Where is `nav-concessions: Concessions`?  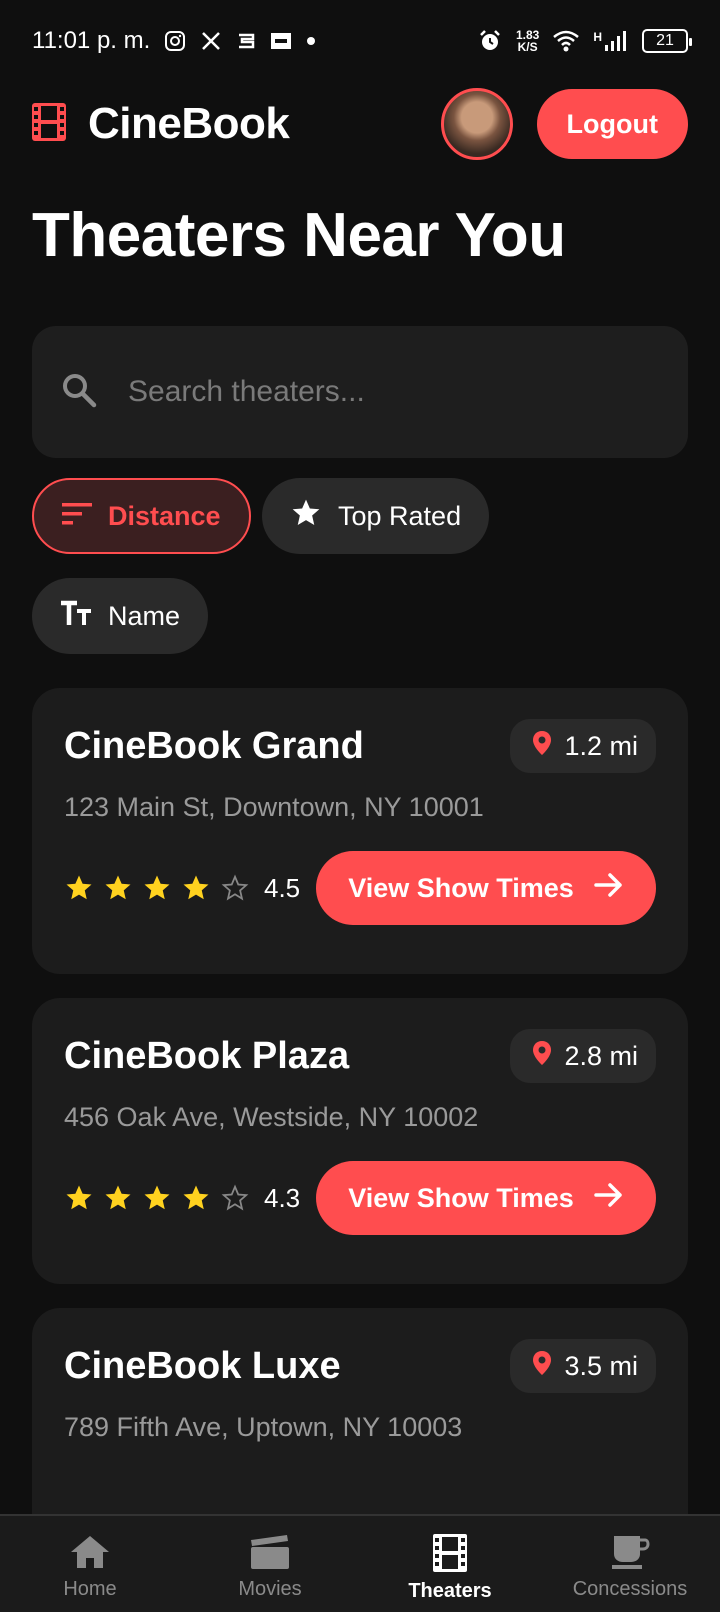 nav-concessions: Concessions is located at coordinates (630, 1564).